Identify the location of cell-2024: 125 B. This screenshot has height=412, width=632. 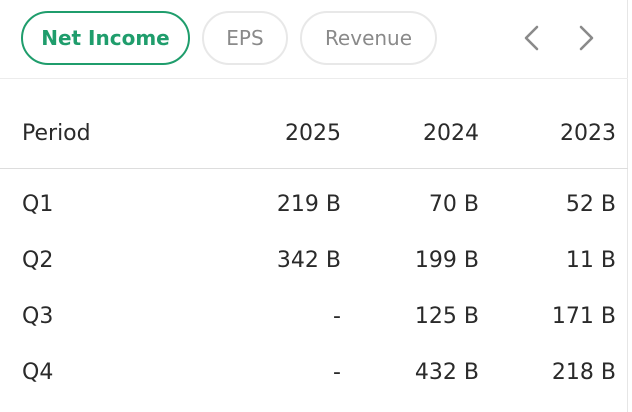
(446, 316).